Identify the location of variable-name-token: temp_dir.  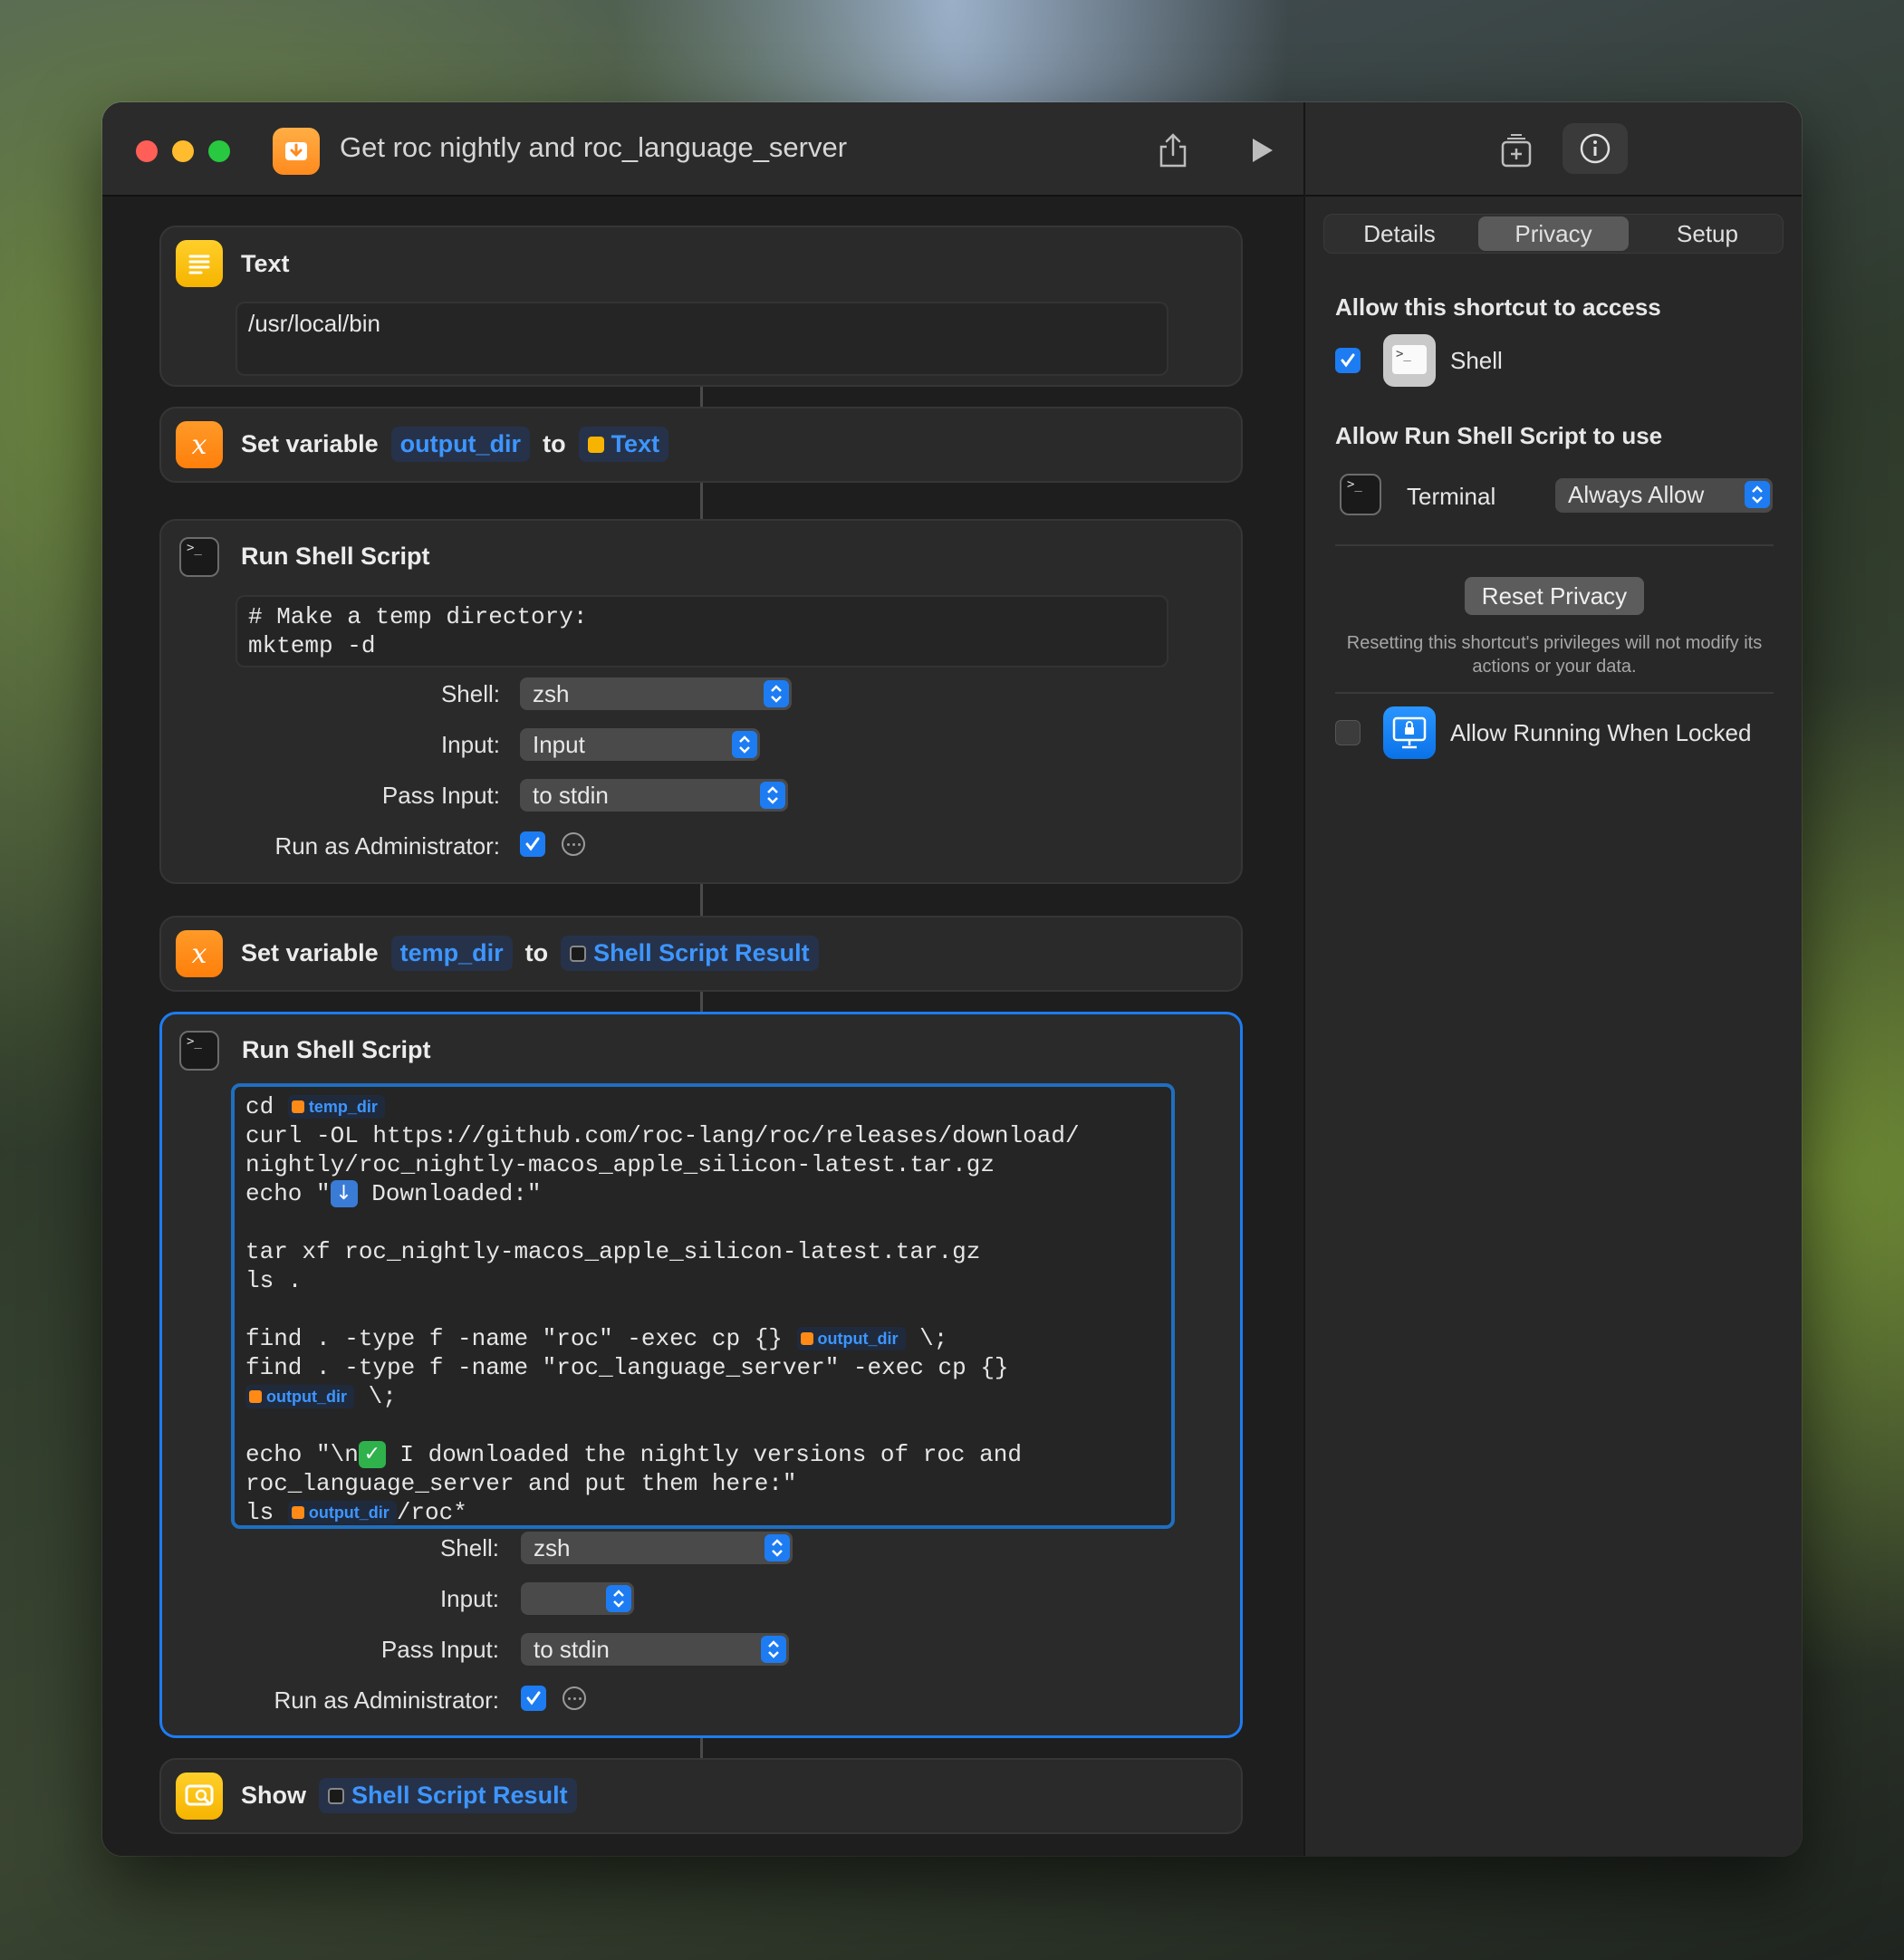
(452, 953).